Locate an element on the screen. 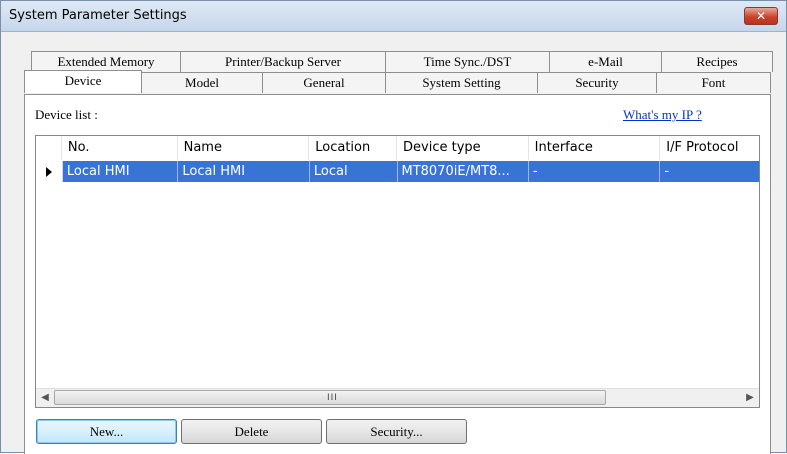 Image resolution: width=787 pixels, height=454 pixels. row-header-spacer is located at coordinates (49, 148).